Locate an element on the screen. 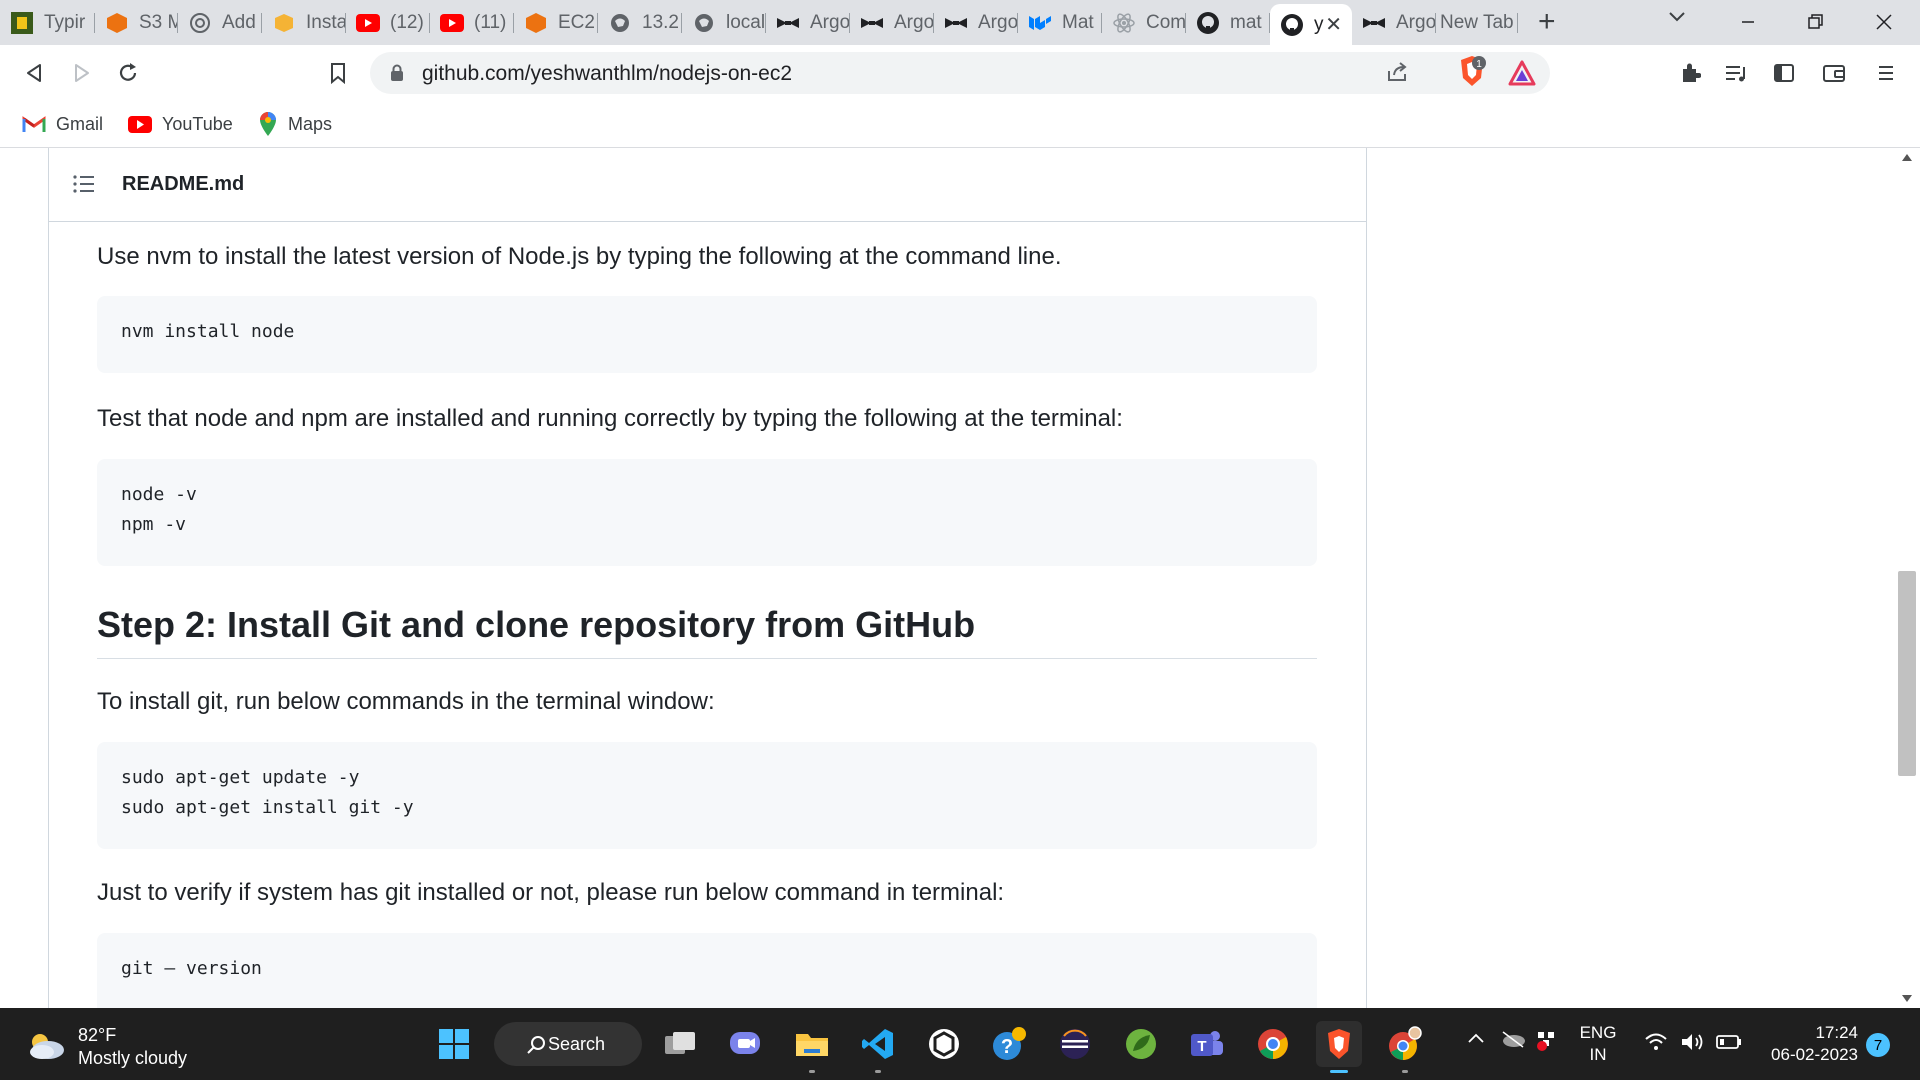 The width and height of the screenshot is (1920, 1080). weather-widget: 82°F Mostly cloudy is located at coordinates (106, 1047).